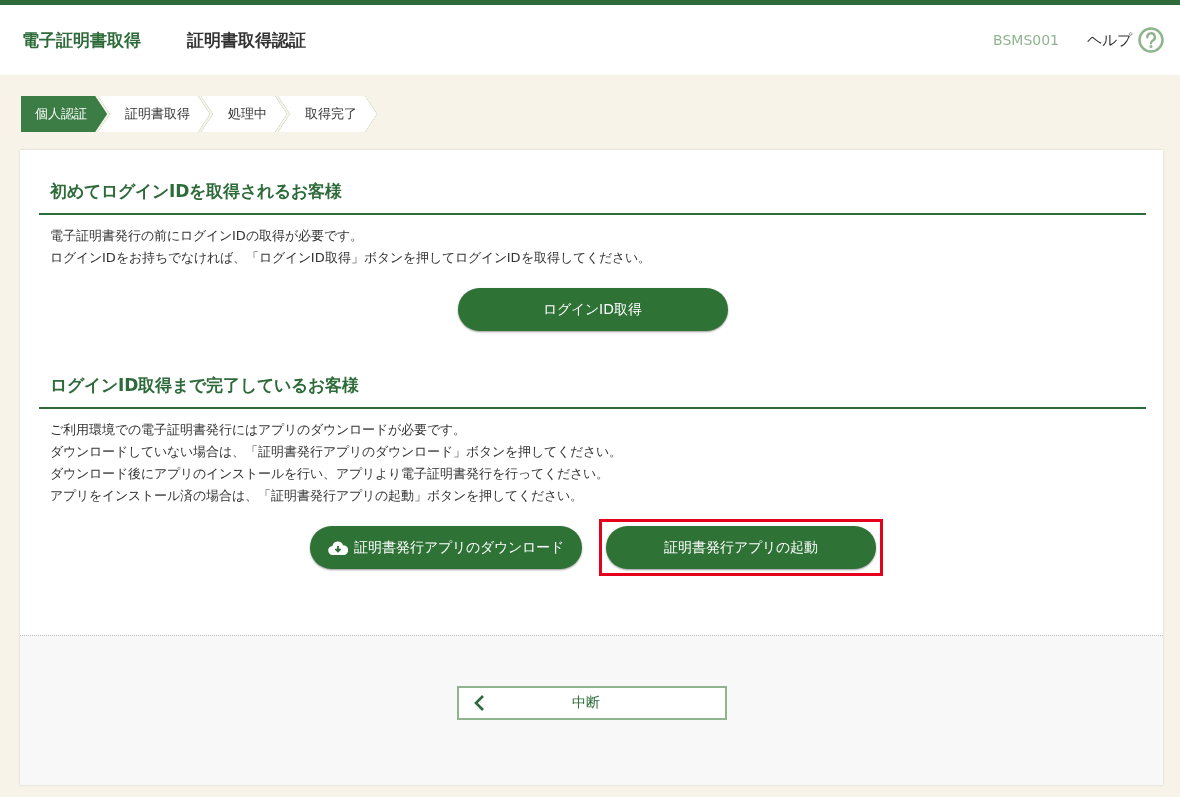 This screenshot has width=1180, height=797. Describe the element at coordinates (478, 703) in the screenshot. I see `chevron-left-icon` at that location.